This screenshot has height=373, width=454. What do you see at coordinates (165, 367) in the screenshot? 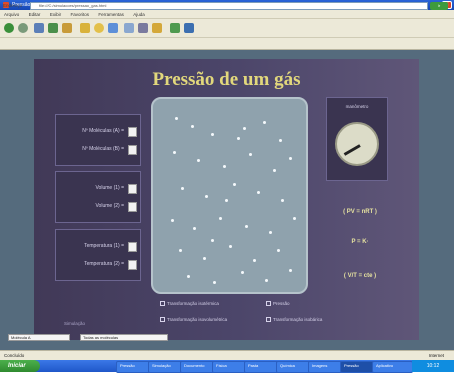
I see `task-button: Simulação` at bounding box center [165, 367].